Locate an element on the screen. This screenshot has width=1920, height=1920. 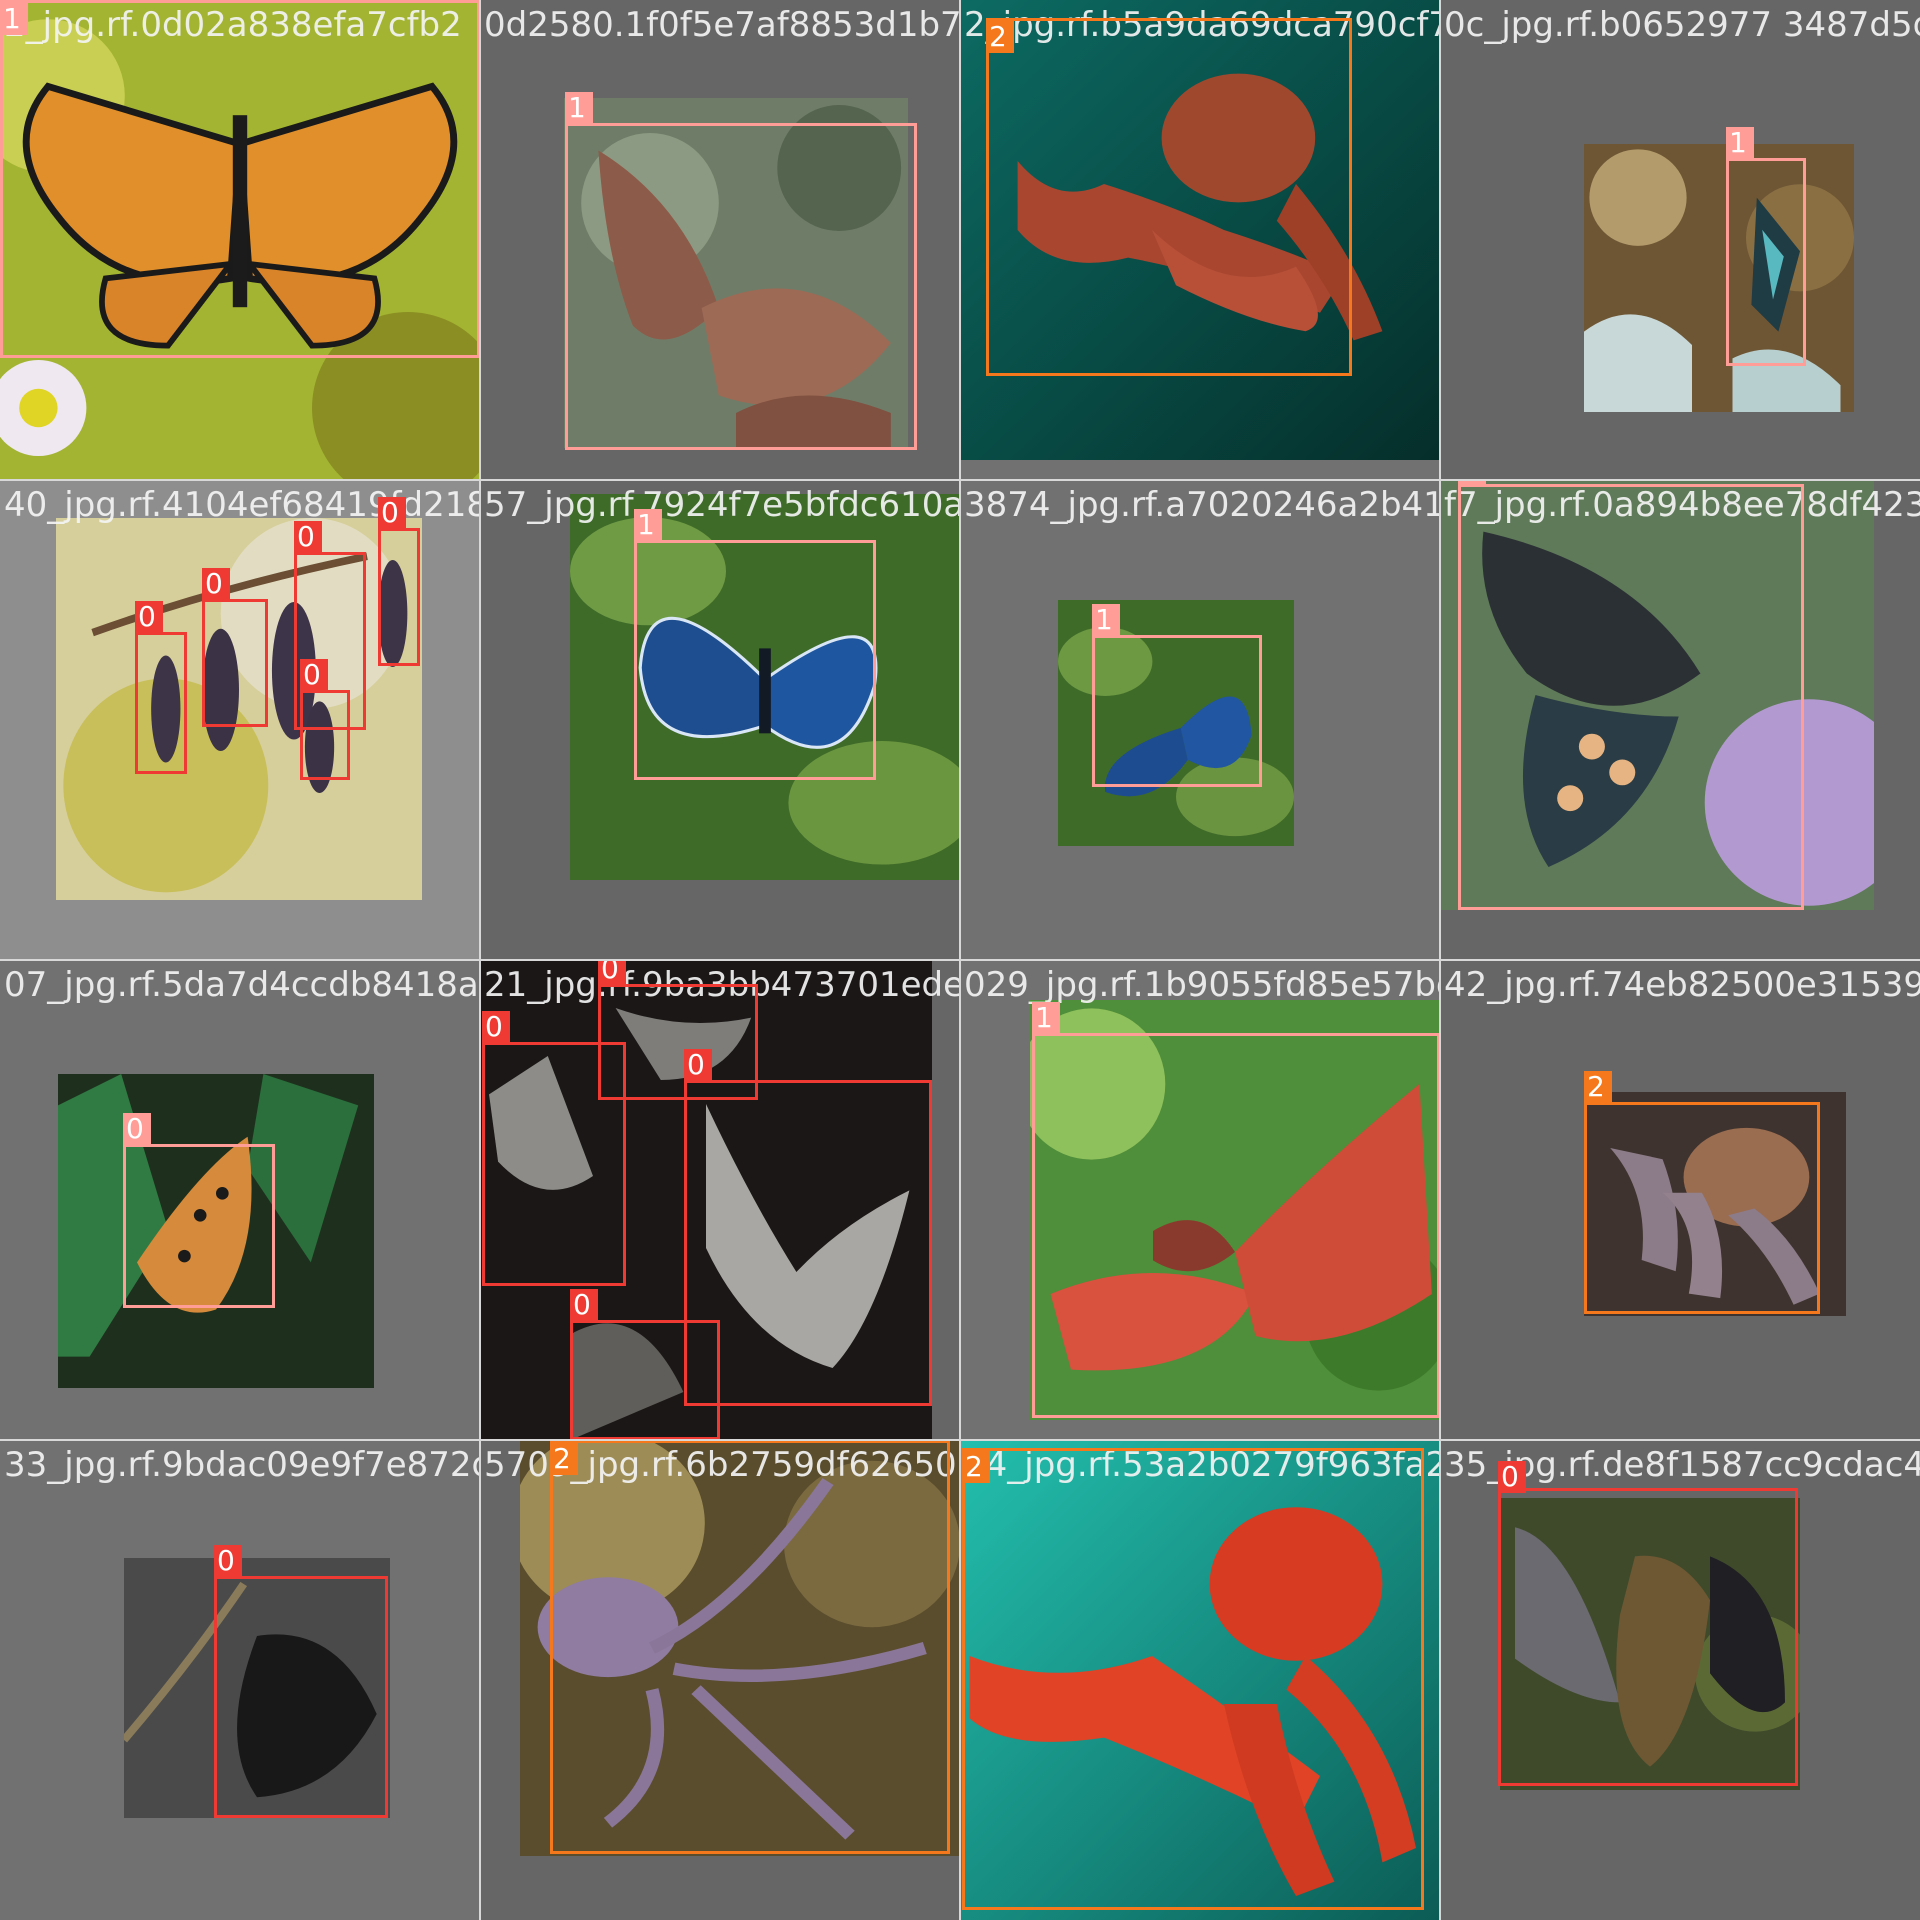
mosaic-tile: 2_jpg.rf.0d02a838efa7cfb2 1 is located at coordinates (240, 240).